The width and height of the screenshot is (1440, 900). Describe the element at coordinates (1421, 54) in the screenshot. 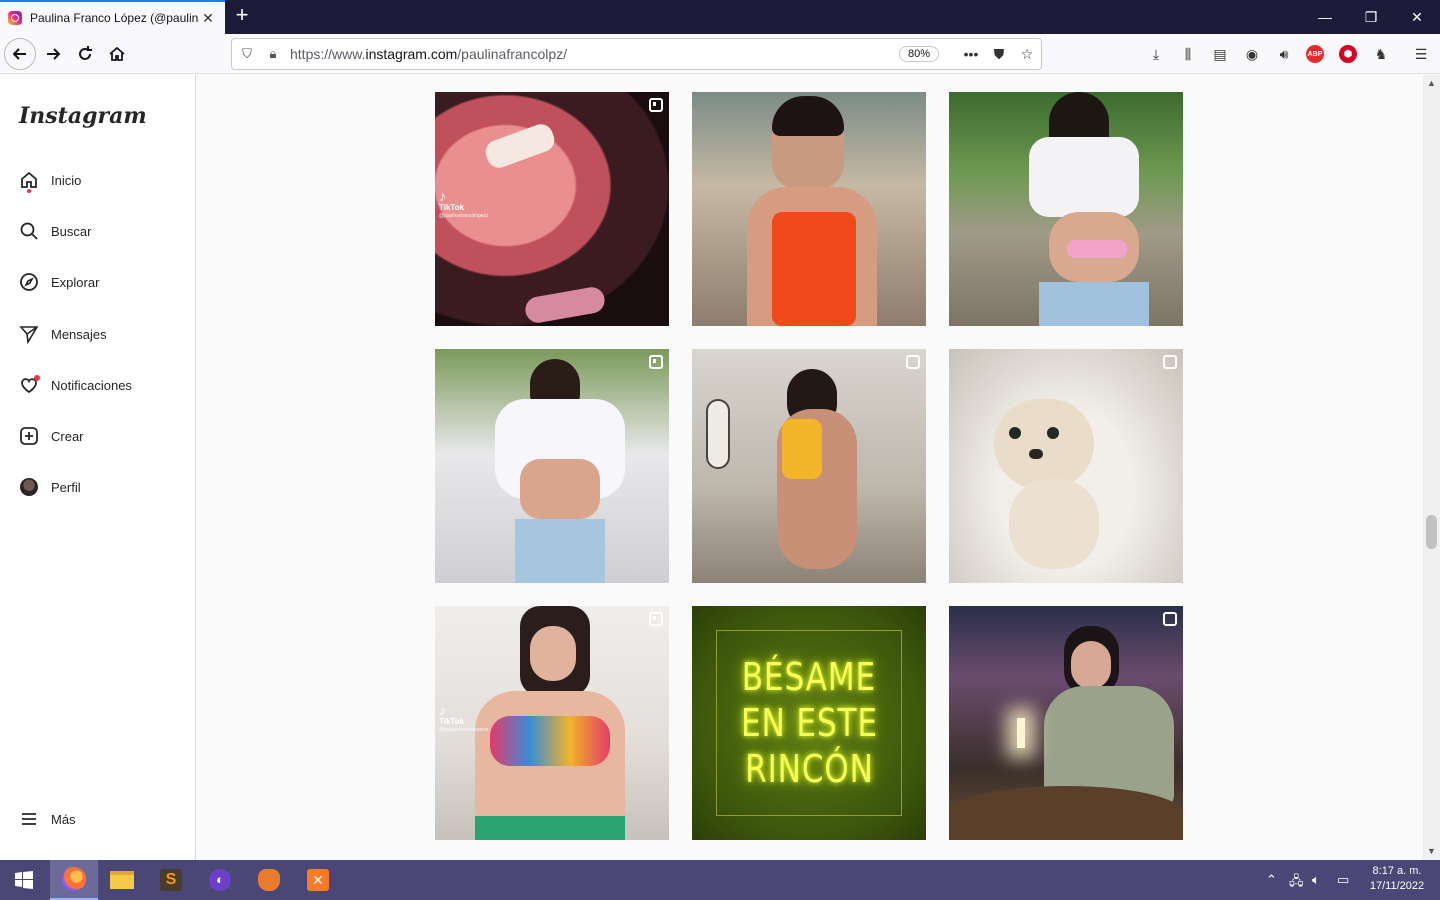

I see `menu-hamburger-icon: ☰` at that location.